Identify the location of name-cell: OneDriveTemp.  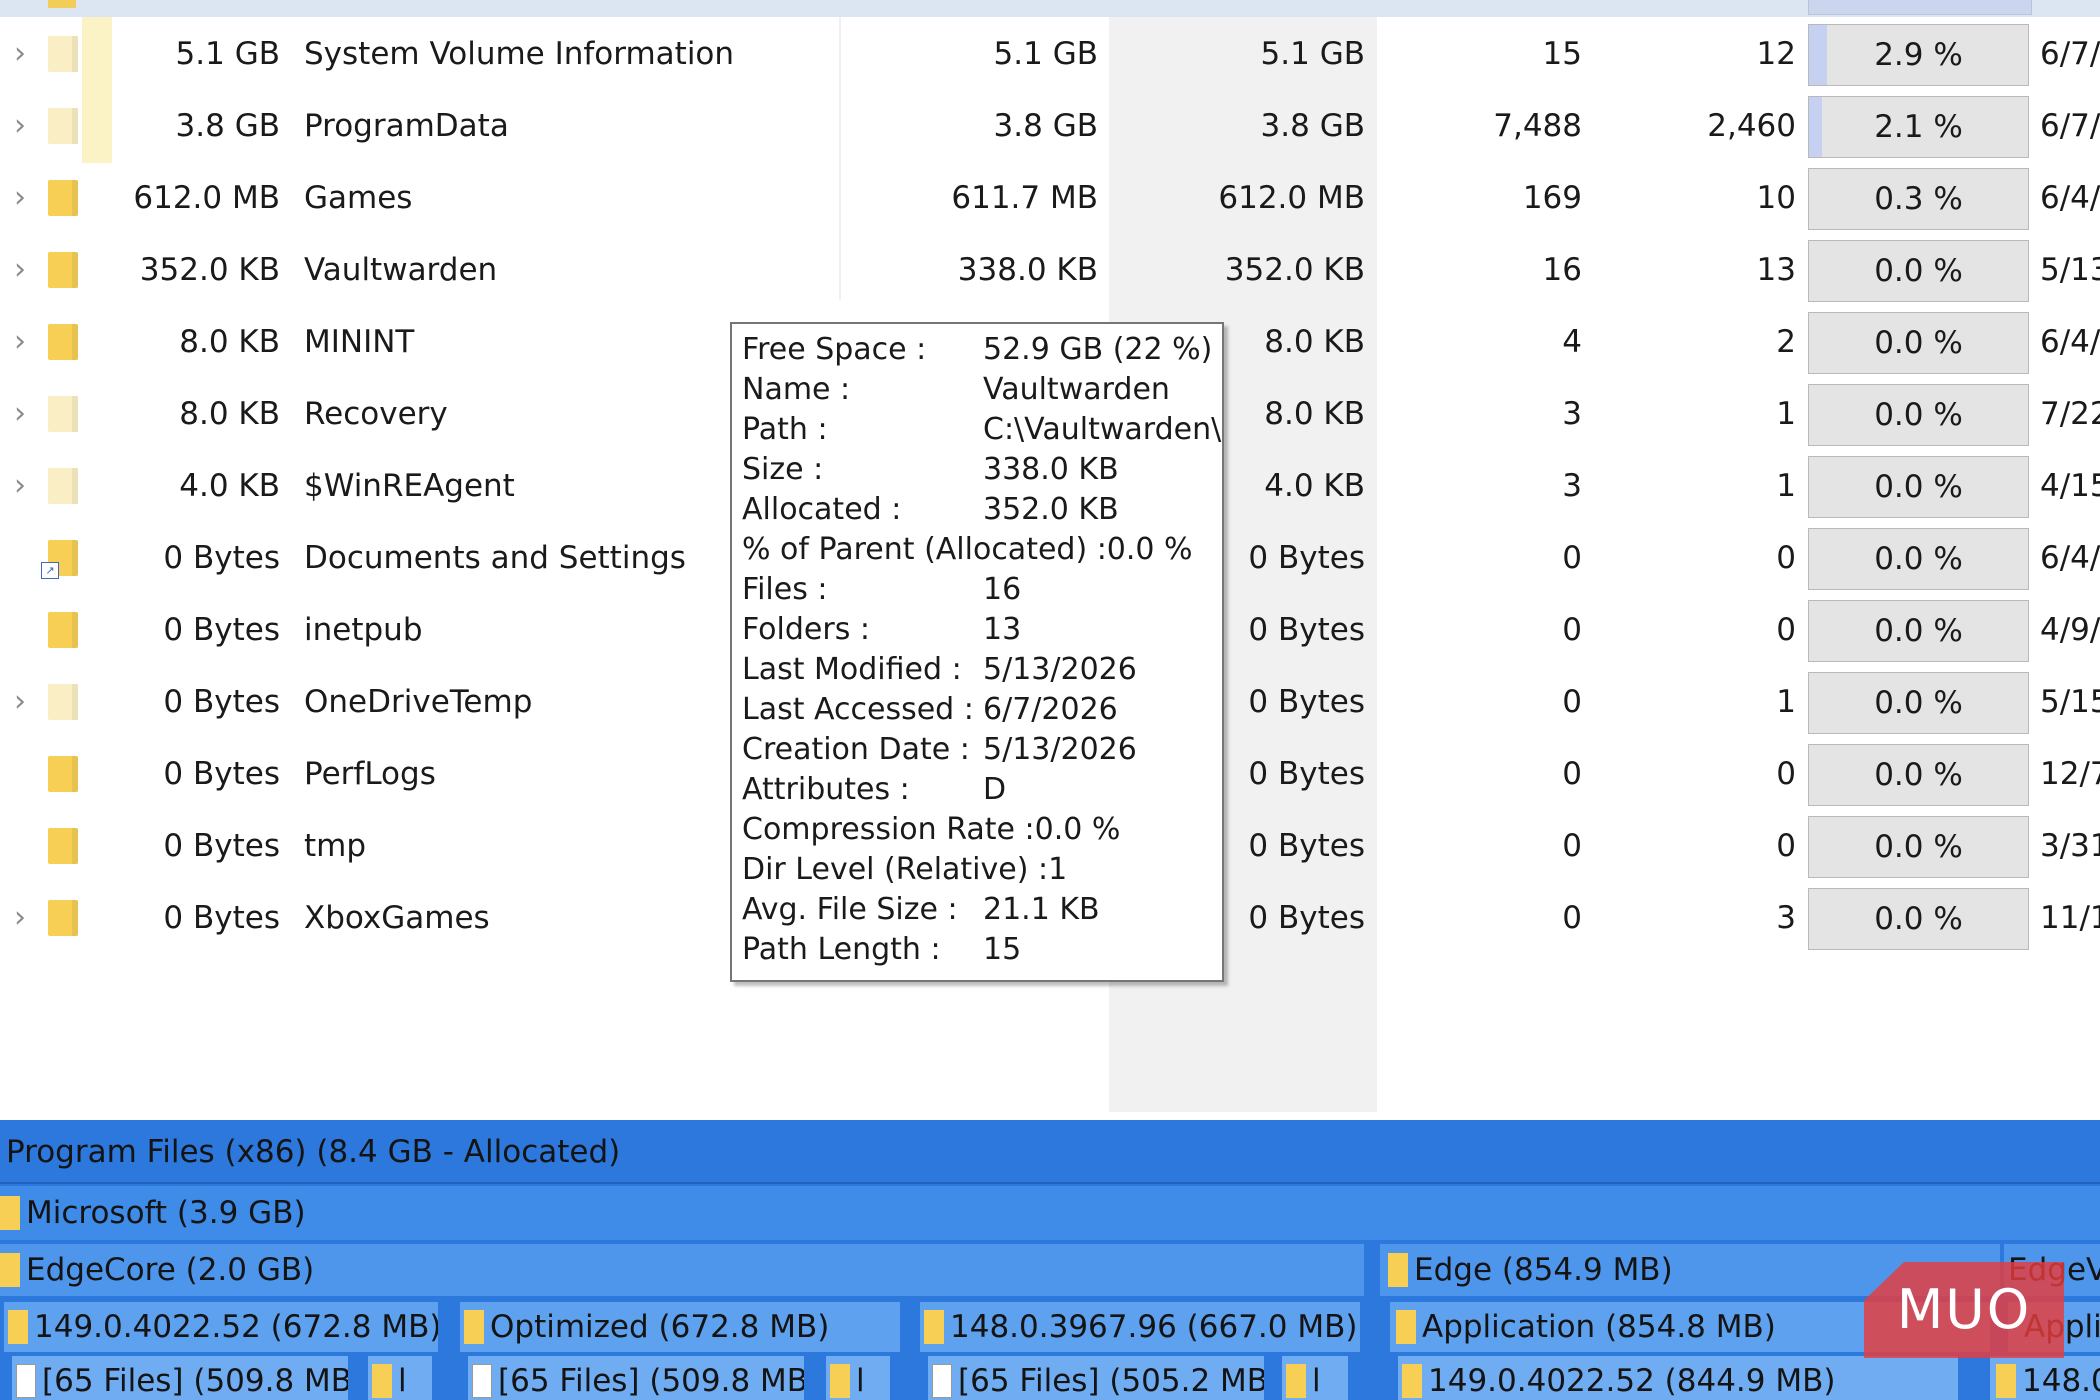
(418, 702).